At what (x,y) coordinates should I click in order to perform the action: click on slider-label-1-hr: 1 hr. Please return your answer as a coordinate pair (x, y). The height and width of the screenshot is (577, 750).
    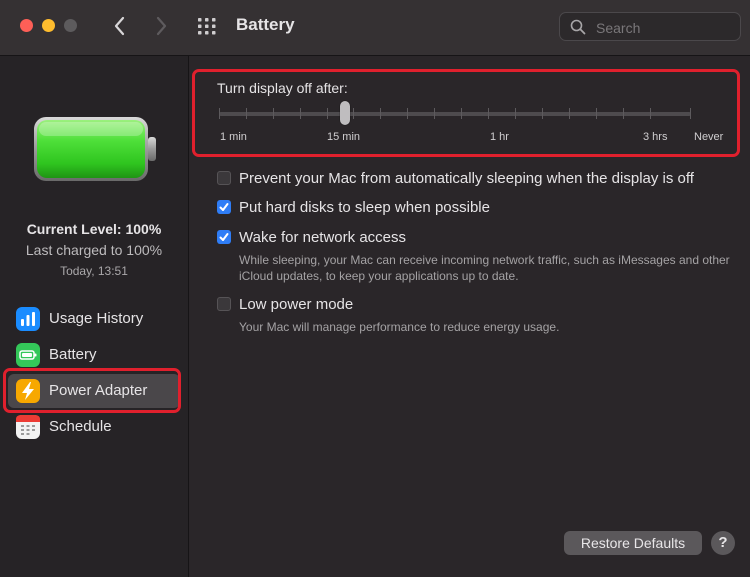
    Looking at the image, I should click on (499, 137).